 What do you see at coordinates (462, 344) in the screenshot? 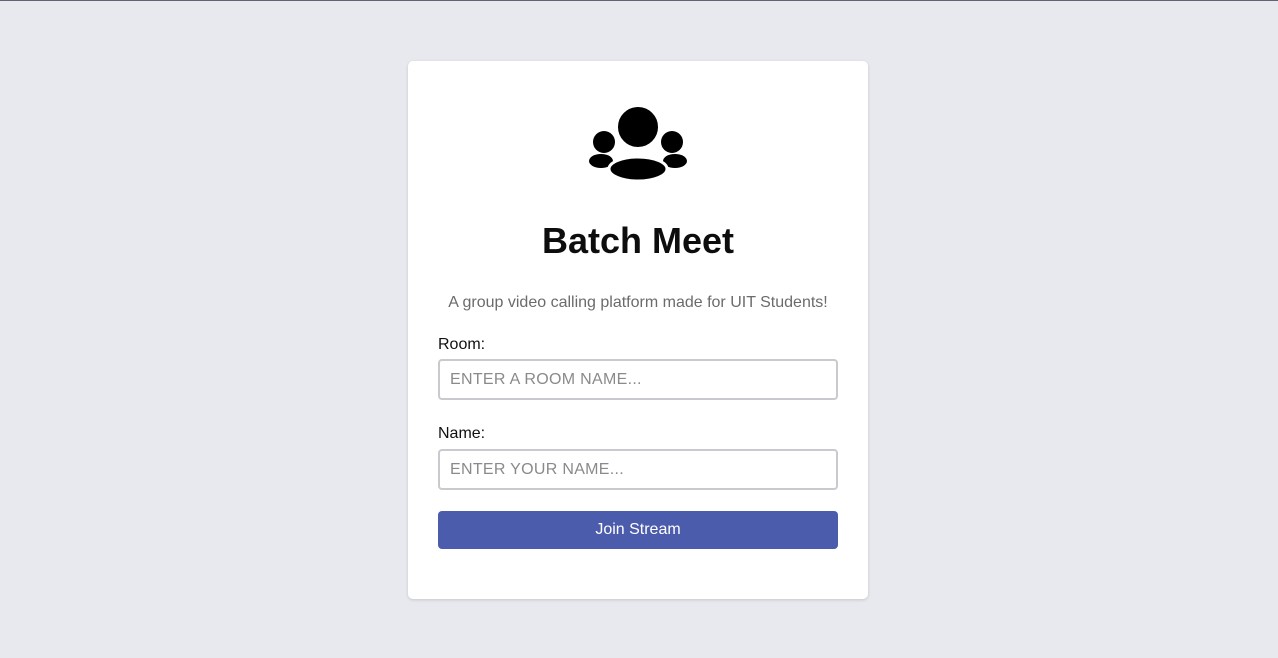
I see `room-label: Room:` at bounding box center [462, 344].